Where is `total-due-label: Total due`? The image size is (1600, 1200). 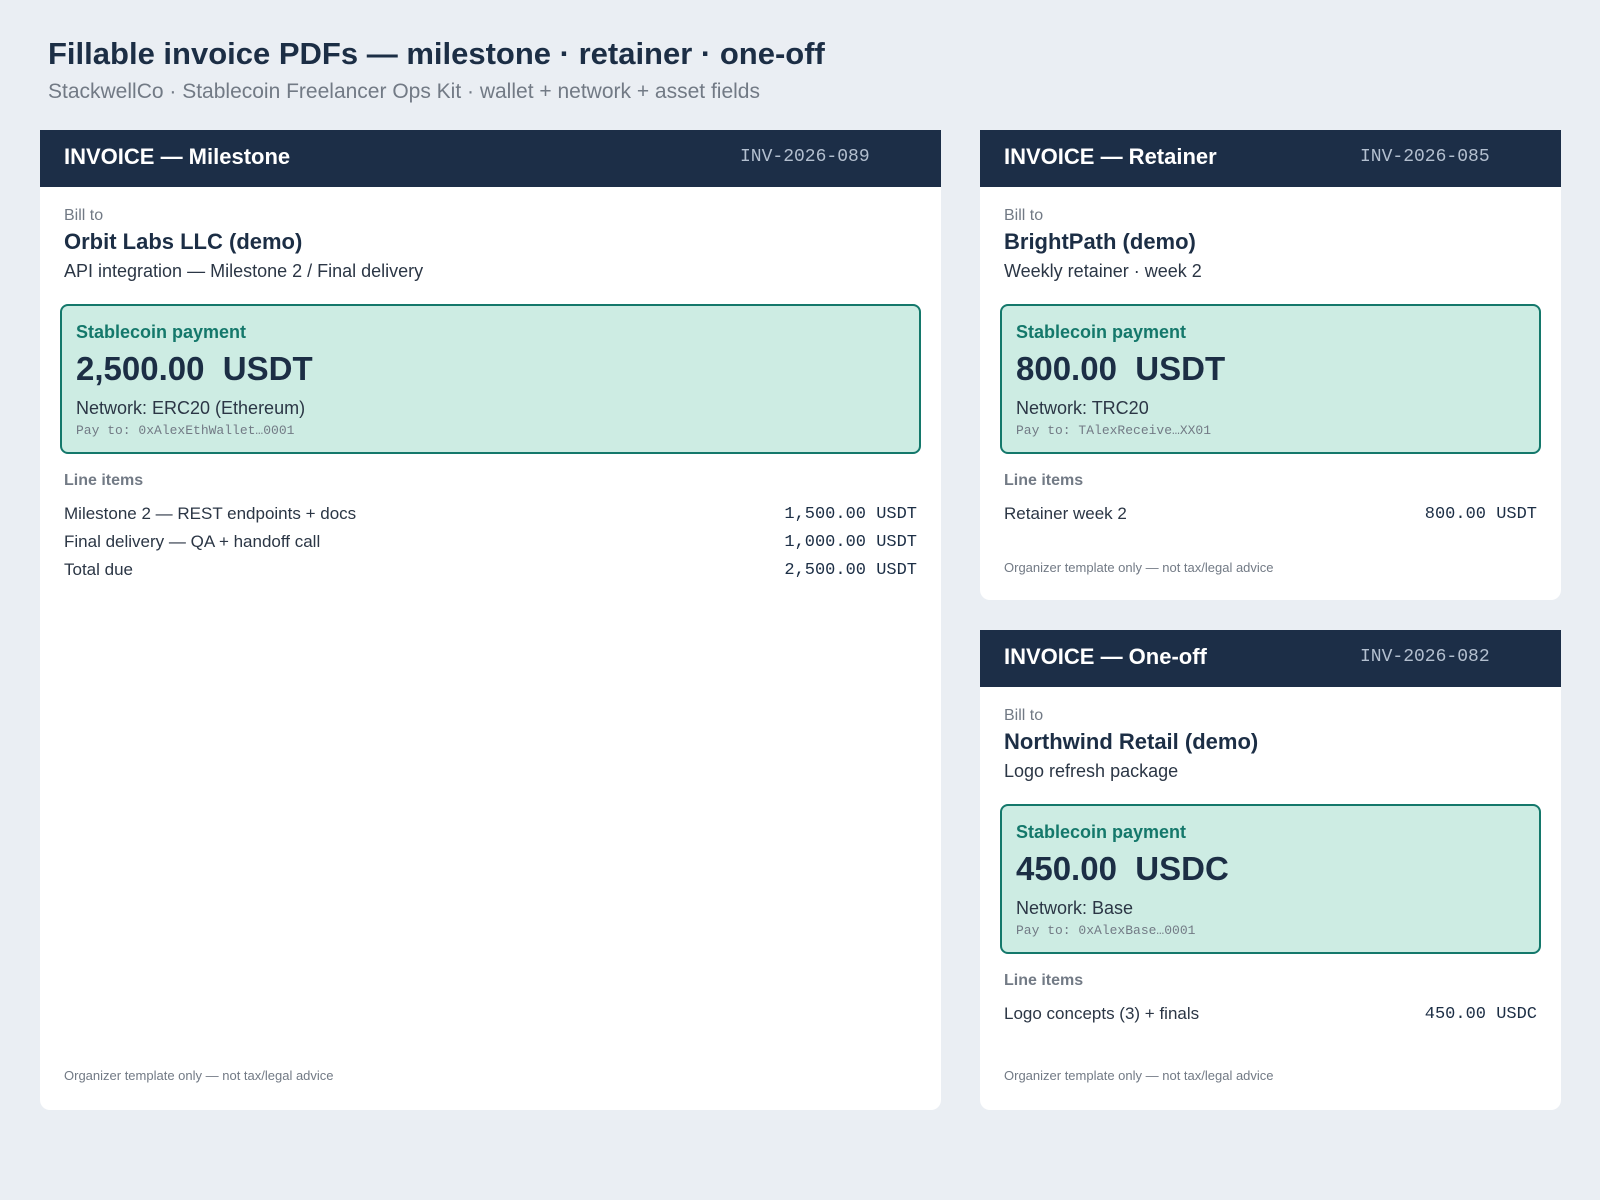 total-due-label: Total due is located at coordinates (98, 569).